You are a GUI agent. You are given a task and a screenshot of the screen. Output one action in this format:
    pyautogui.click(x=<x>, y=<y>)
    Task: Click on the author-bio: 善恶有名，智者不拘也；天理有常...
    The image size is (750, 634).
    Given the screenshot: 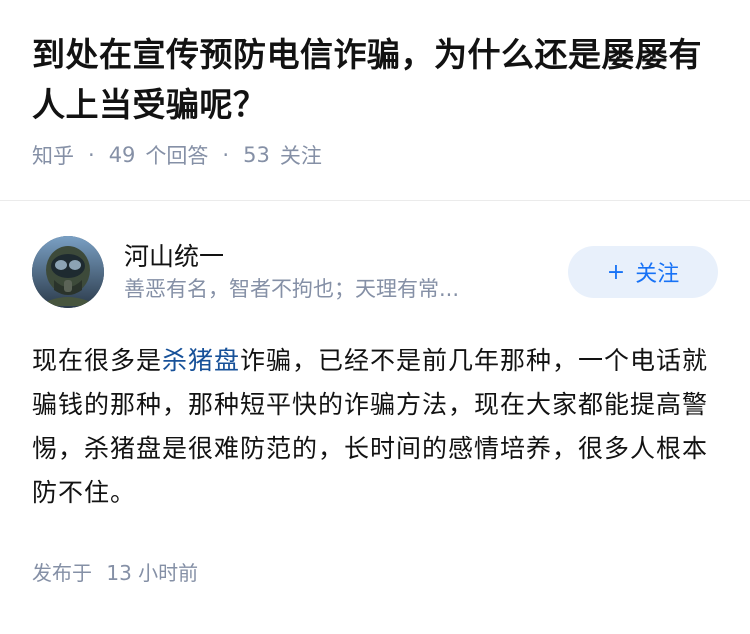 What is the action you would take?
    pyautogui.click(x=292, y=289)
    